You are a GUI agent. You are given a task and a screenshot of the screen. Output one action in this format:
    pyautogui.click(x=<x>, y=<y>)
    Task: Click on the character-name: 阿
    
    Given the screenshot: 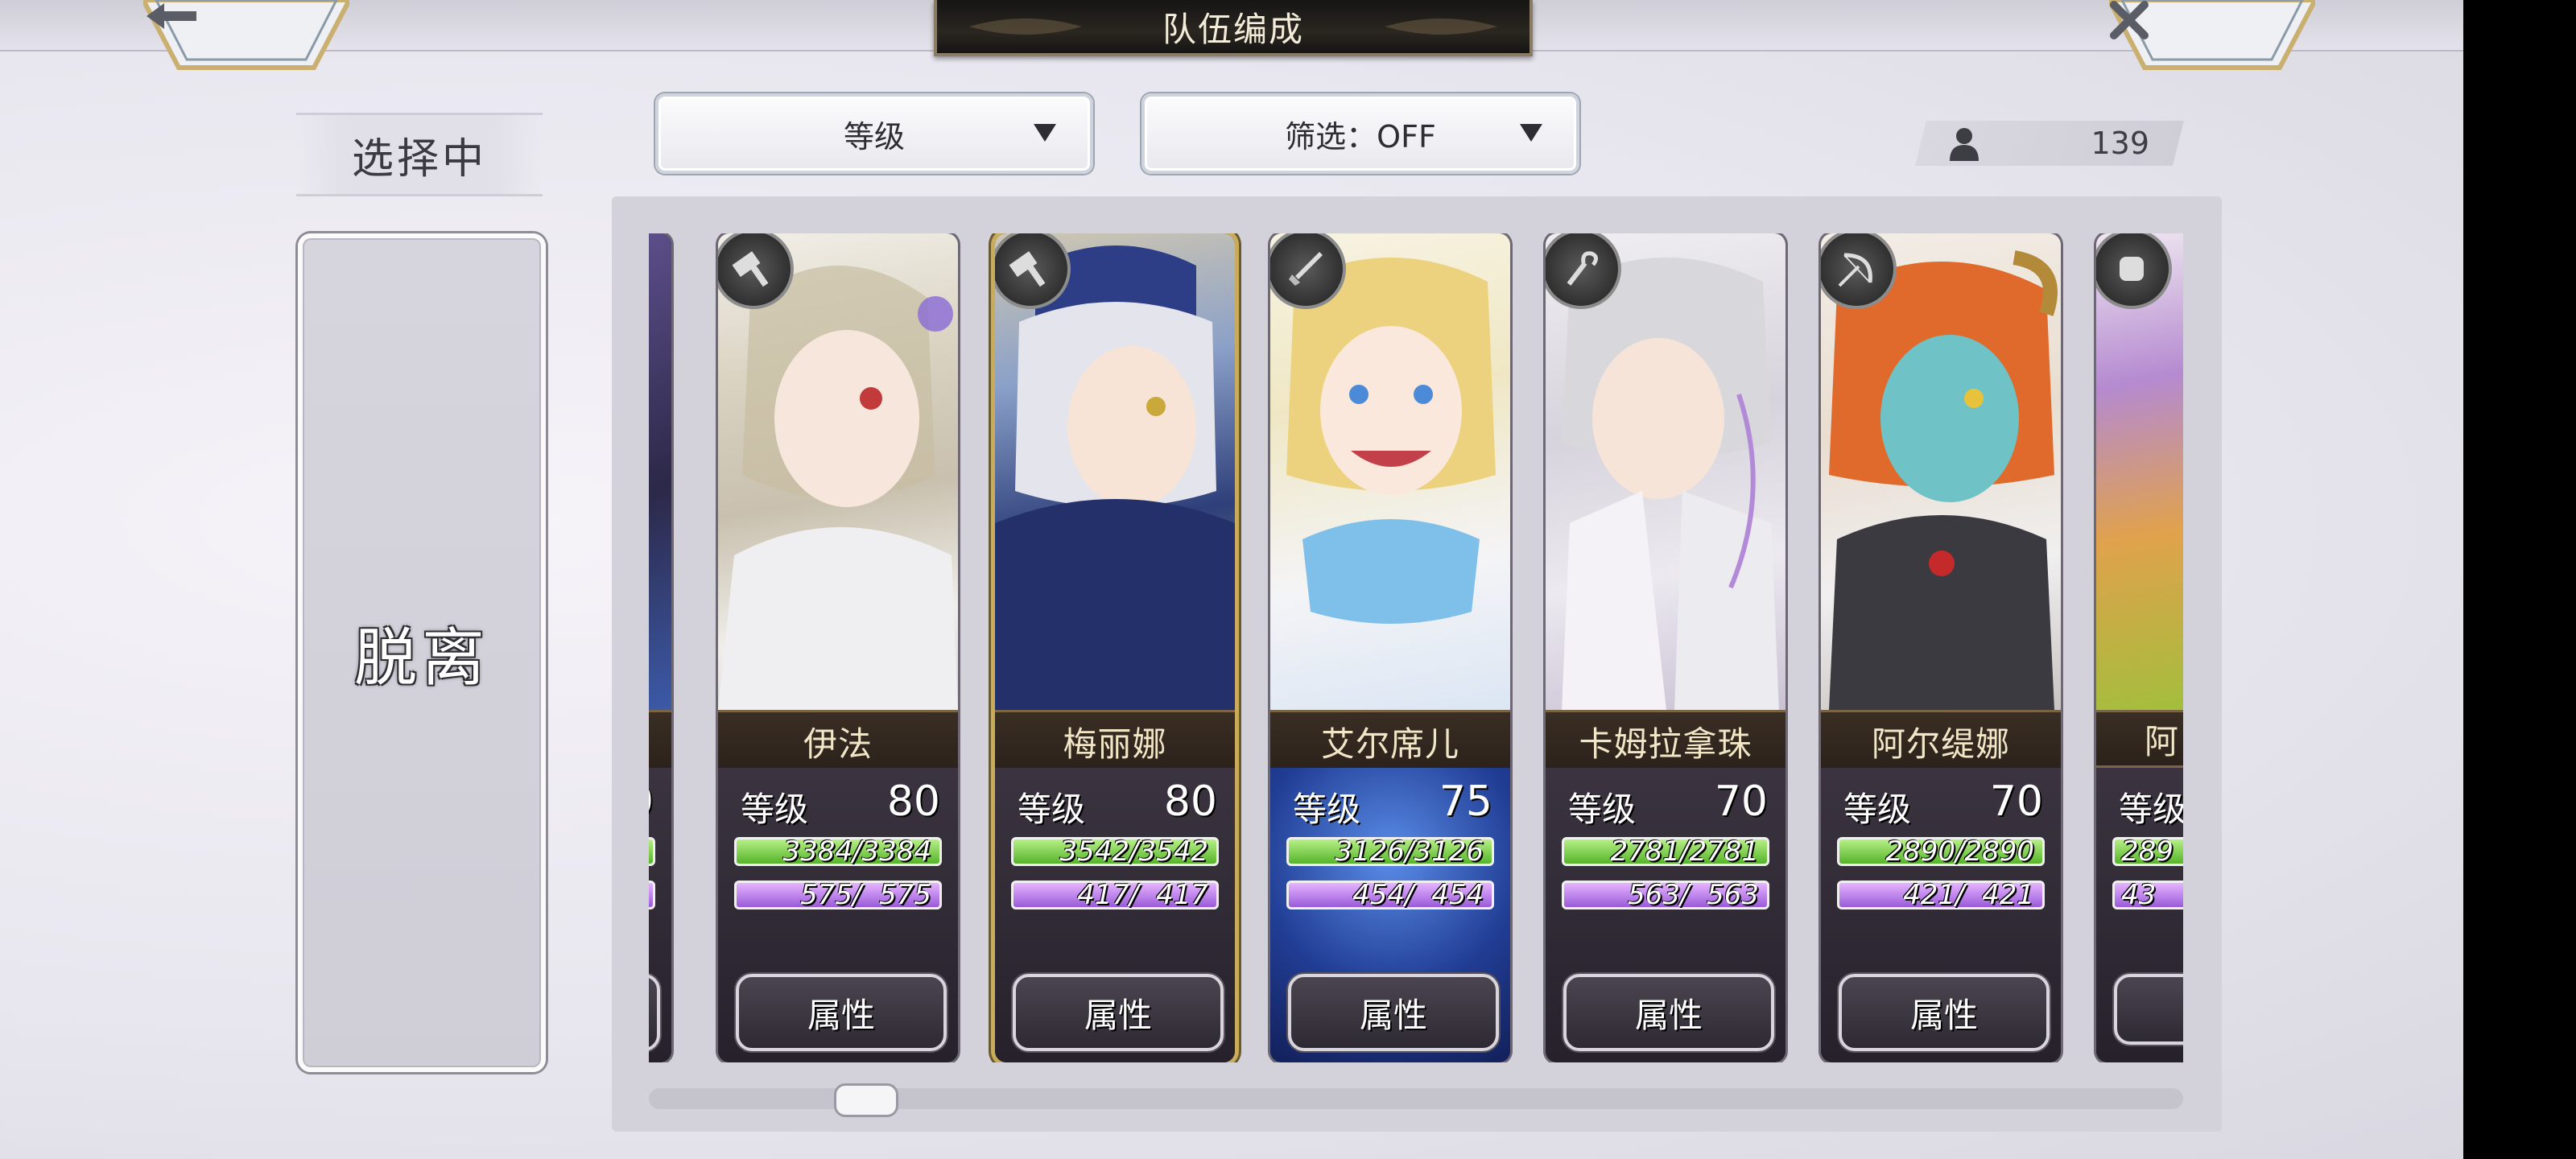 What is the action you would take?
    pyautogui.click(x=2162, y=741)
    